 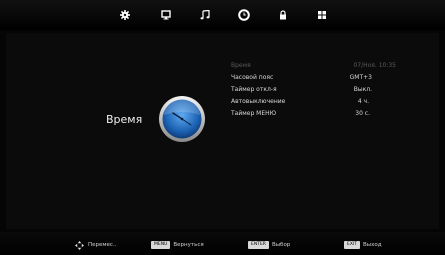 What do you see at coordinates (363, 101) in the screenshot?
I see `menu-item-value: 4 ч.` at bounding box center [363, 101].